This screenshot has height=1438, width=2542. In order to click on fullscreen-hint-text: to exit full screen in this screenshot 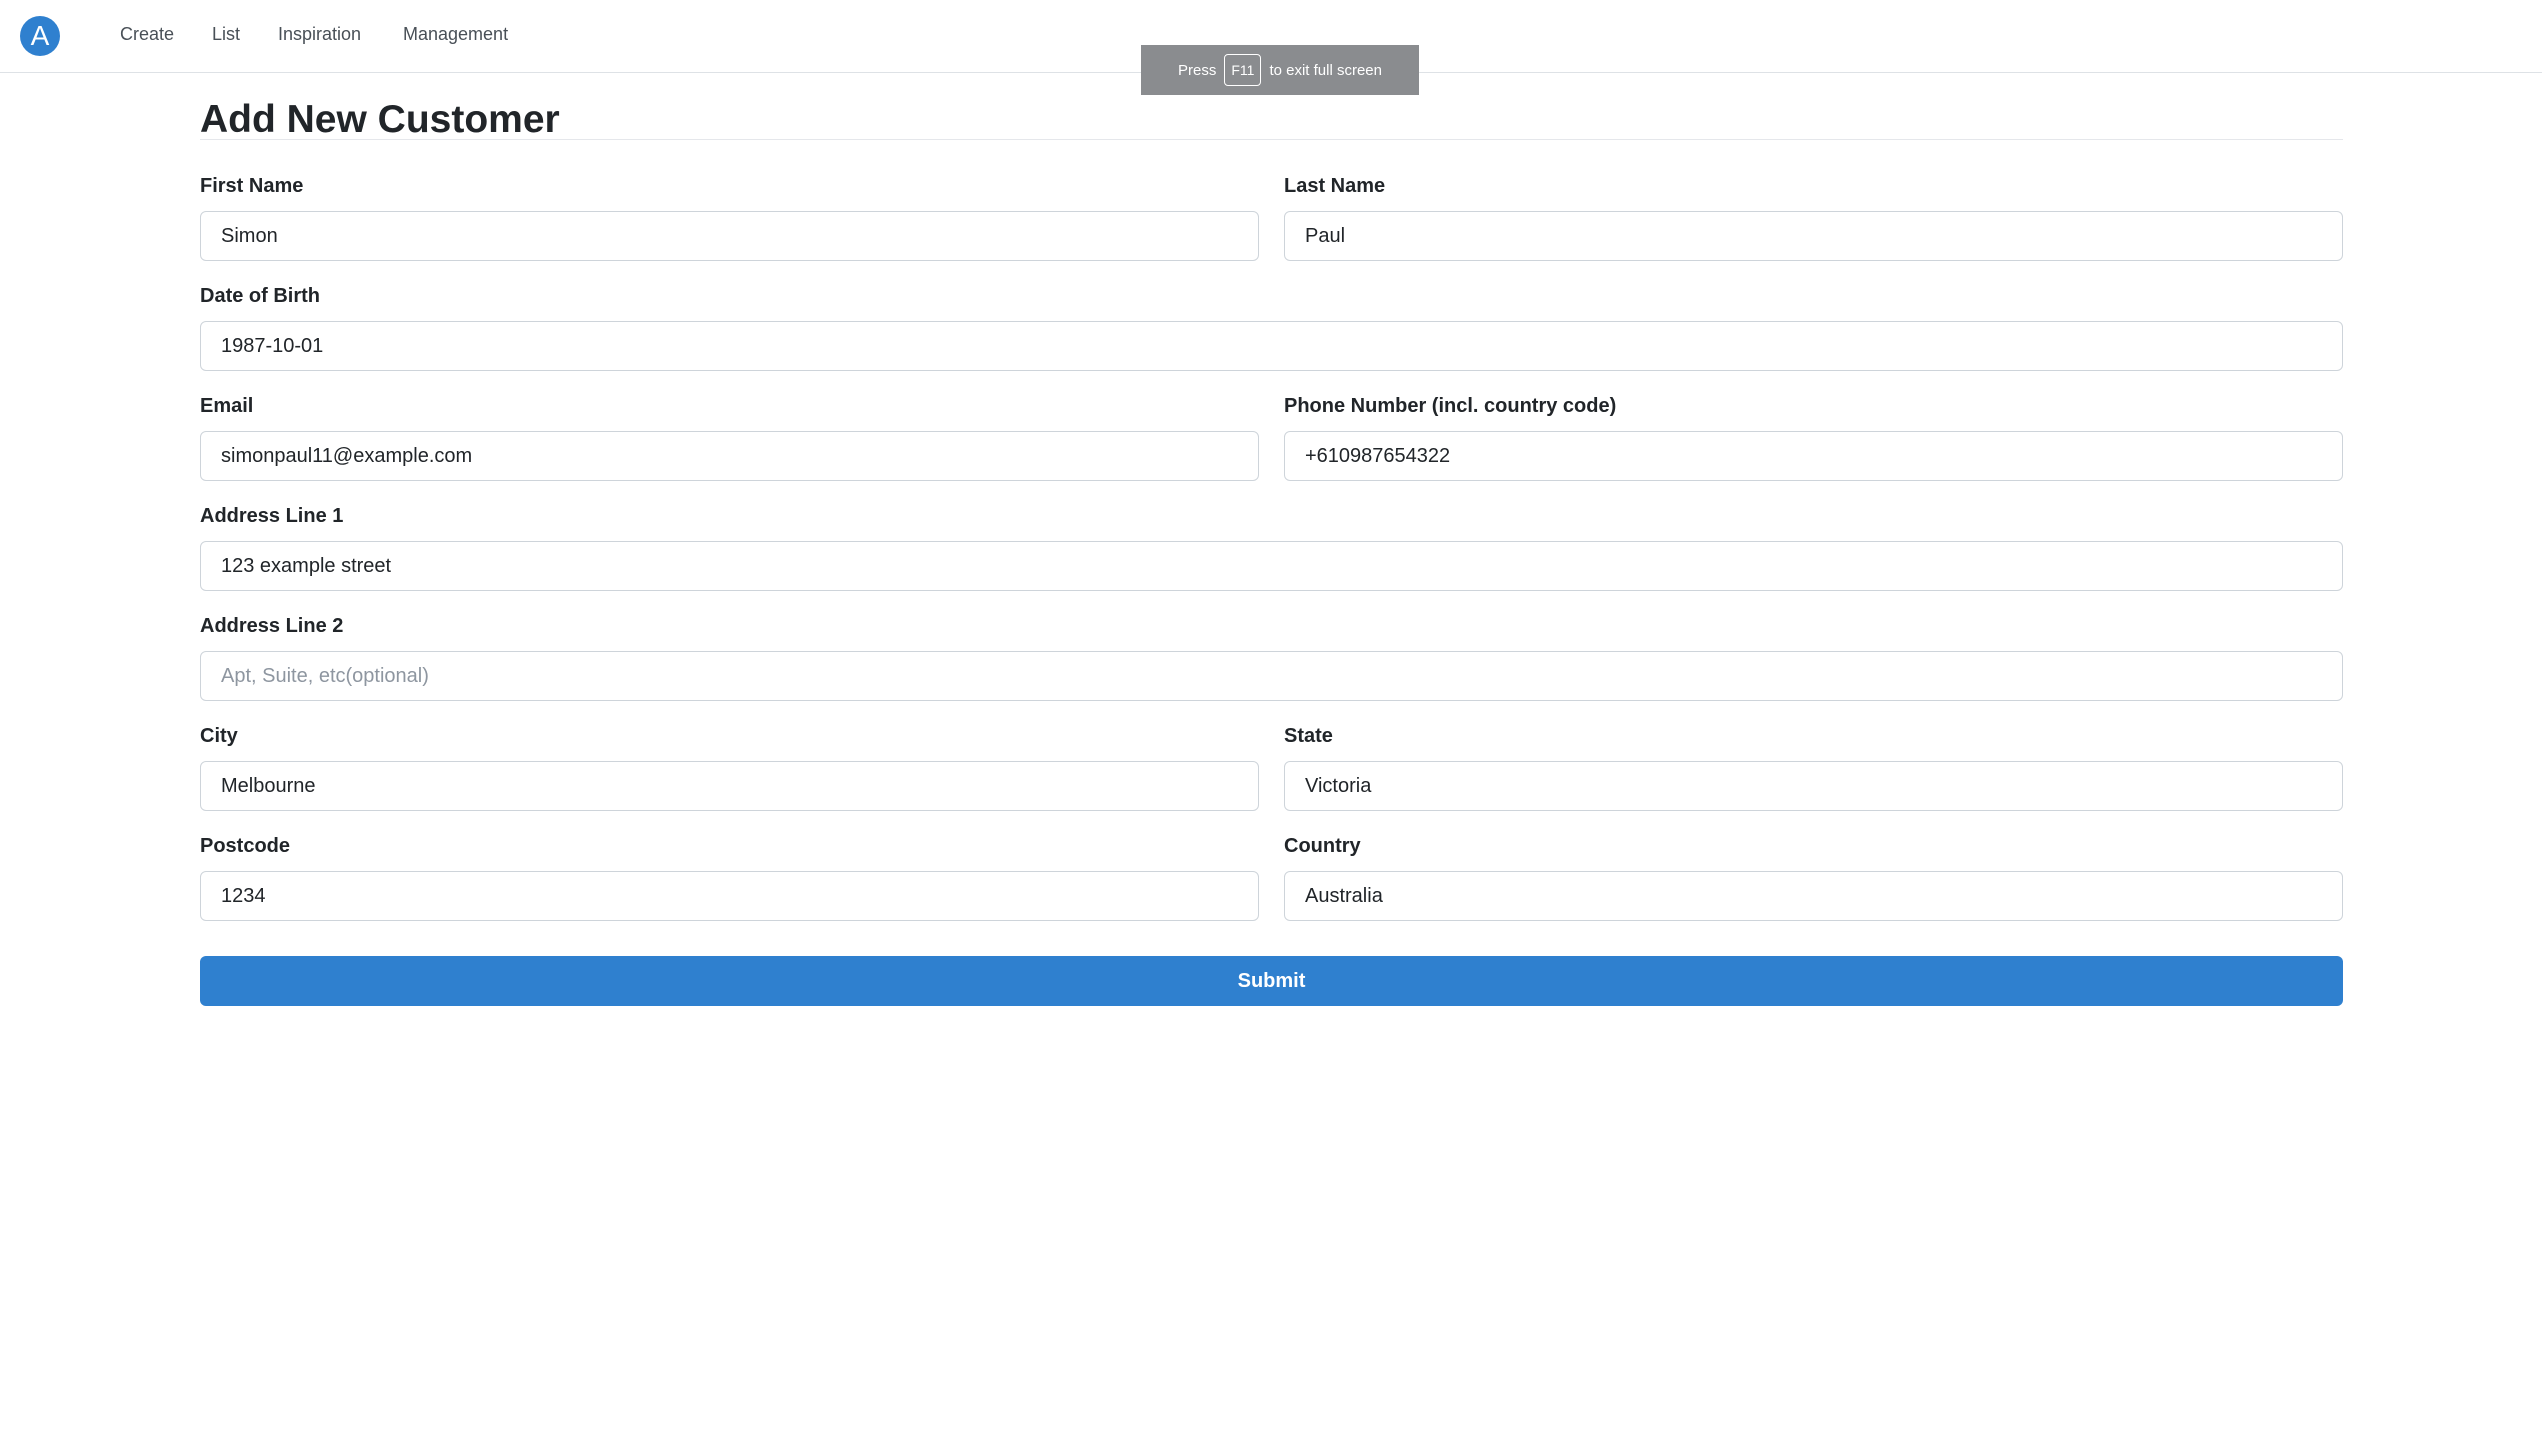, I will do `click(1325, 70)`.